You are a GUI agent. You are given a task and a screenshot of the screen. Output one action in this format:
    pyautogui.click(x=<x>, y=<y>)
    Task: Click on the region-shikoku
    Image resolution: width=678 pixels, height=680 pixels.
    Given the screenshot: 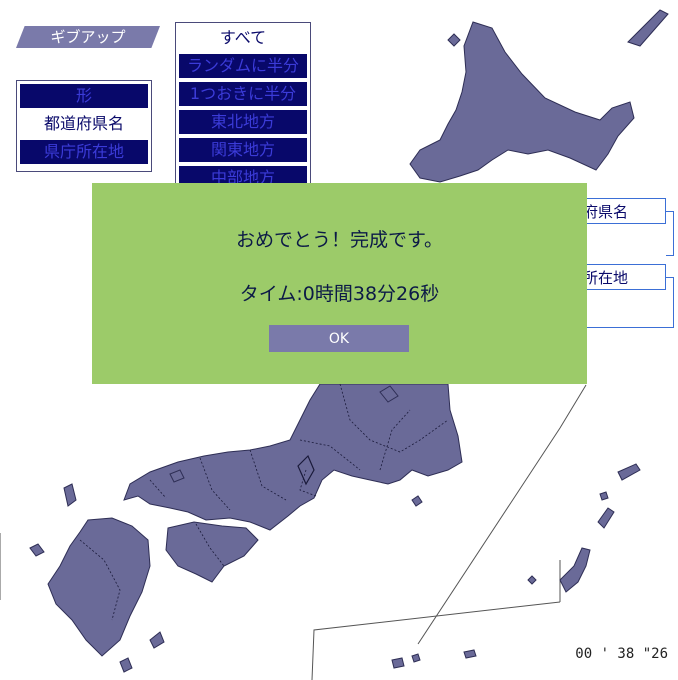 What is the action you would take?
    pyautogui.click(x=212, y=552)
    